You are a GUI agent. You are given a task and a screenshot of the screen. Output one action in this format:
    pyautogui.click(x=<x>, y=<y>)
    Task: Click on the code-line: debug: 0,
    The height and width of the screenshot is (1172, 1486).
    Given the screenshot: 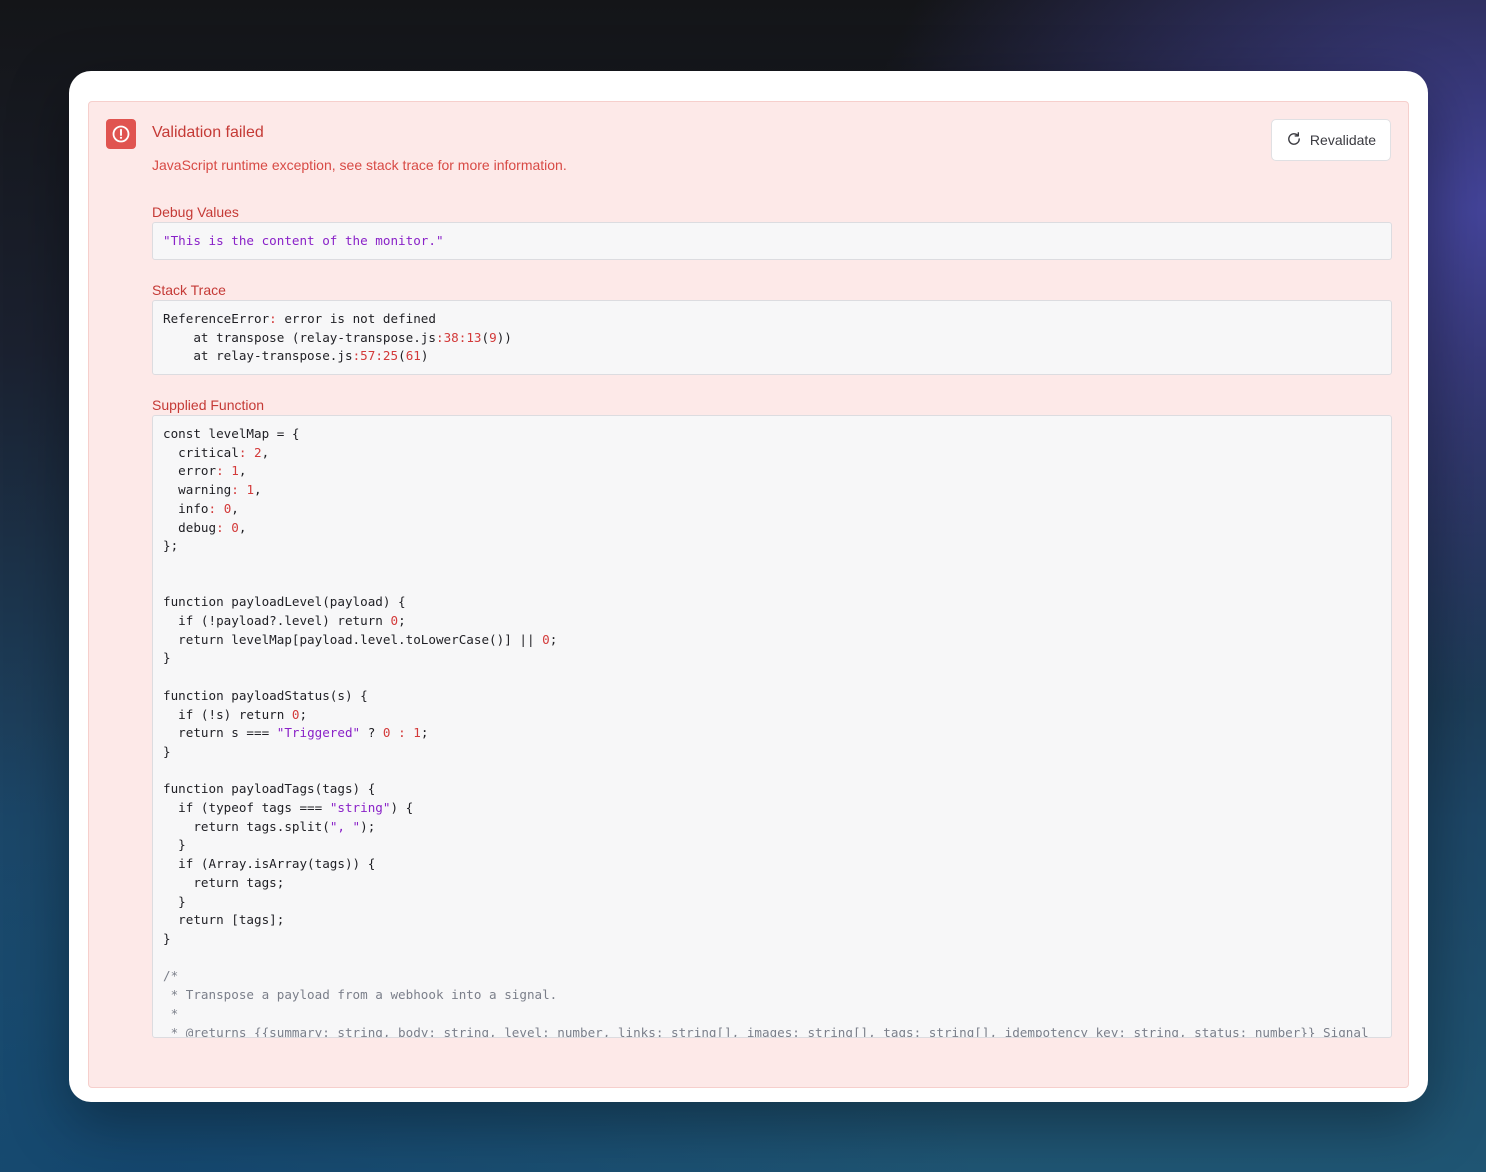 What is the action you would take?
    pyautogui.click(x=205, y=527)
    